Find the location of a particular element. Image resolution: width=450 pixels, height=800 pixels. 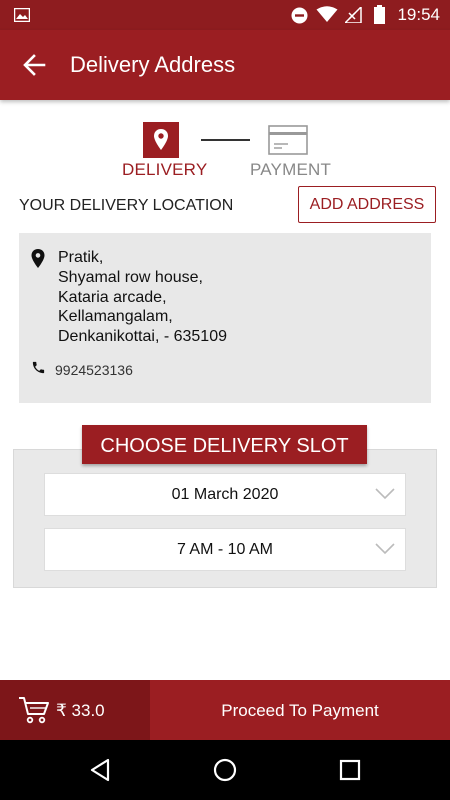

page-title: Delivery Address is located at coordinates (153, 64).